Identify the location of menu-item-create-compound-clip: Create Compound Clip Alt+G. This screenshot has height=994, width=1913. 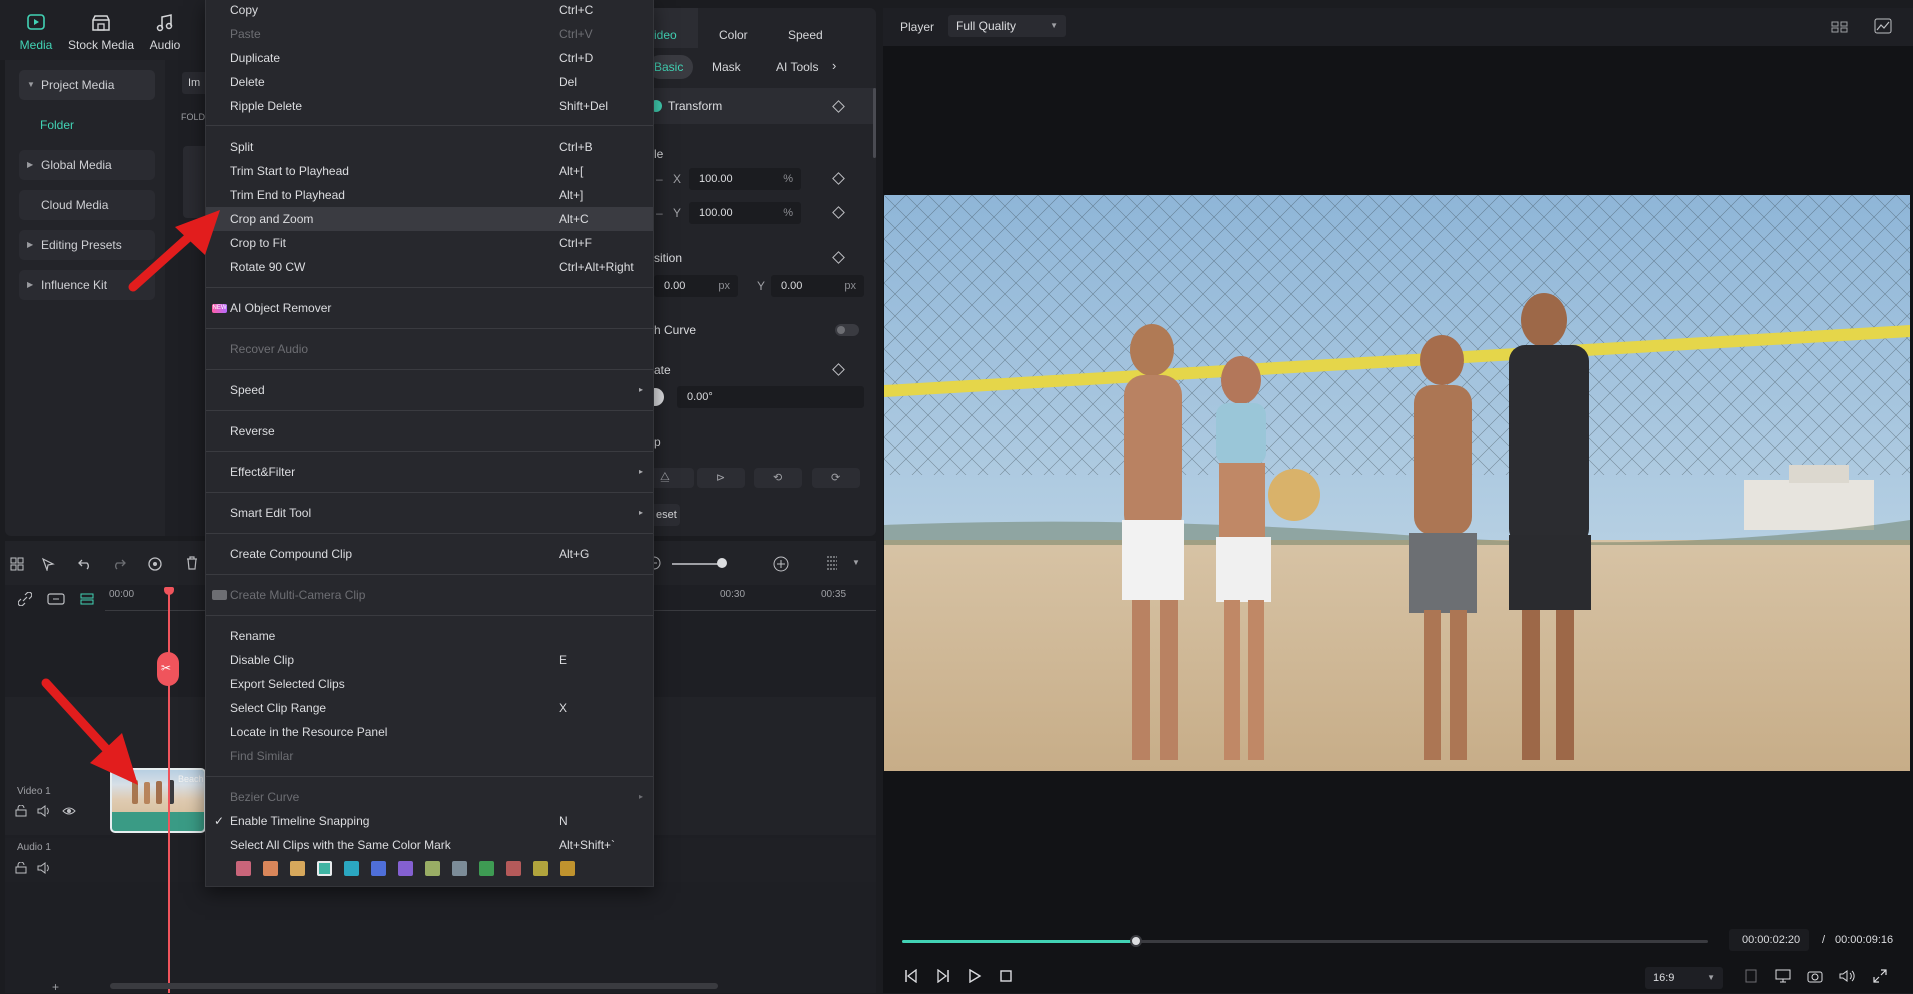
(429, 554).